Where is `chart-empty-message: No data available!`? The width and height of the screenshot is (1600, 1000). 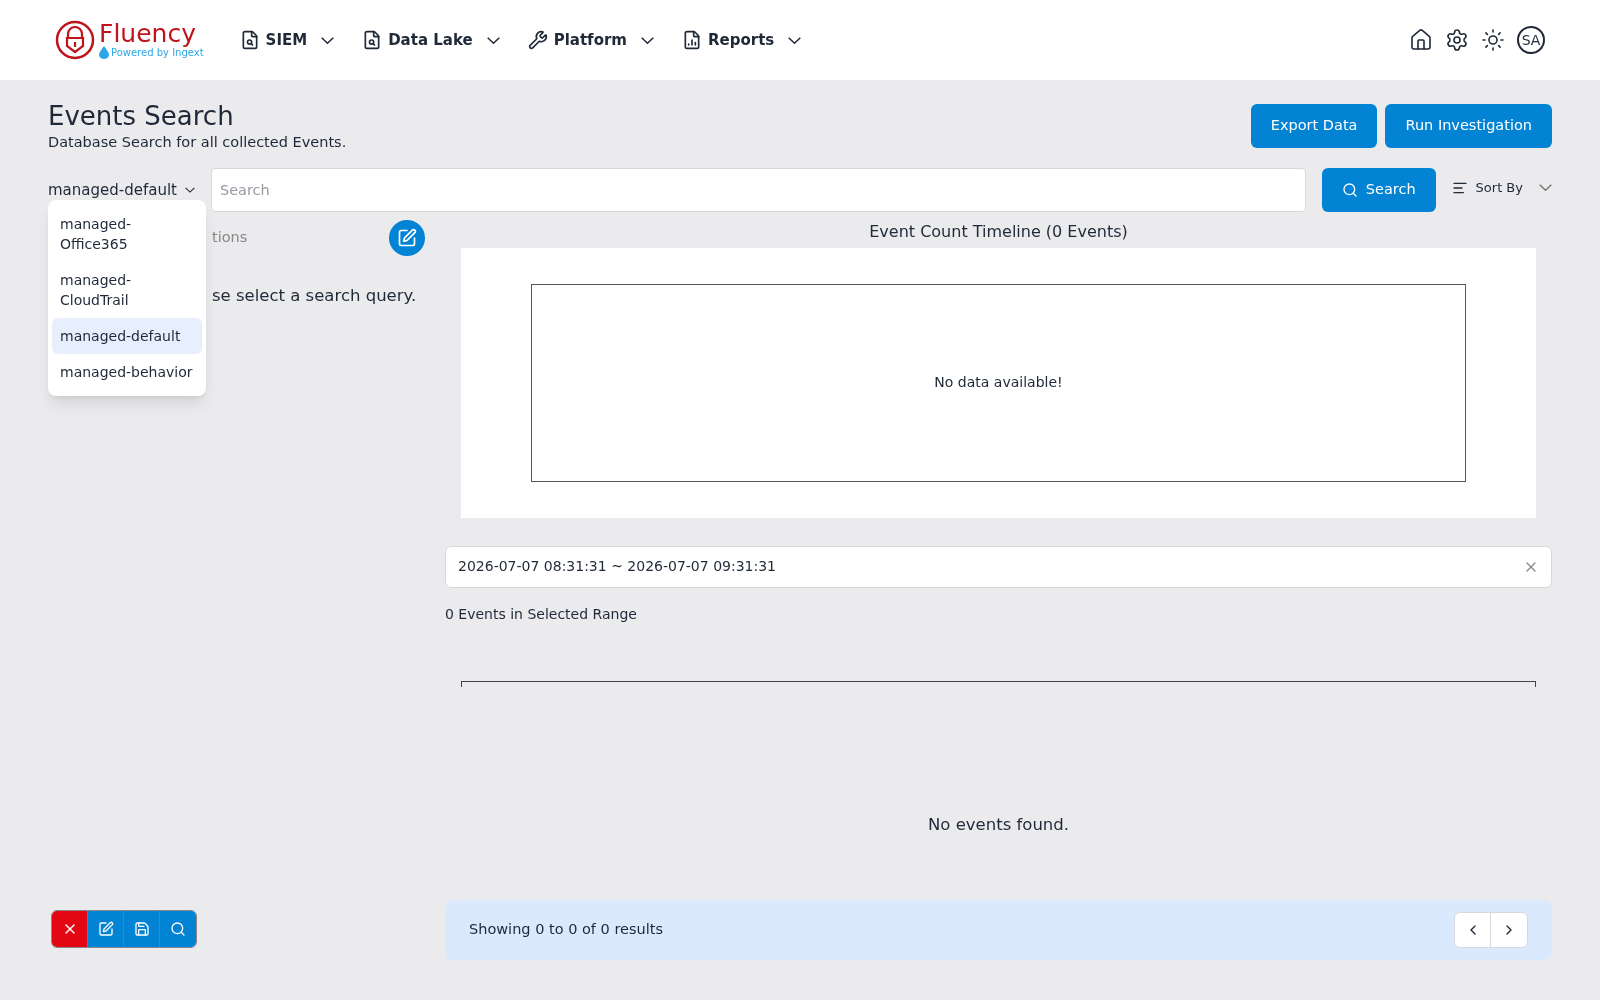
chart-empty-message: No data available! is located at coordinates (998, 383).